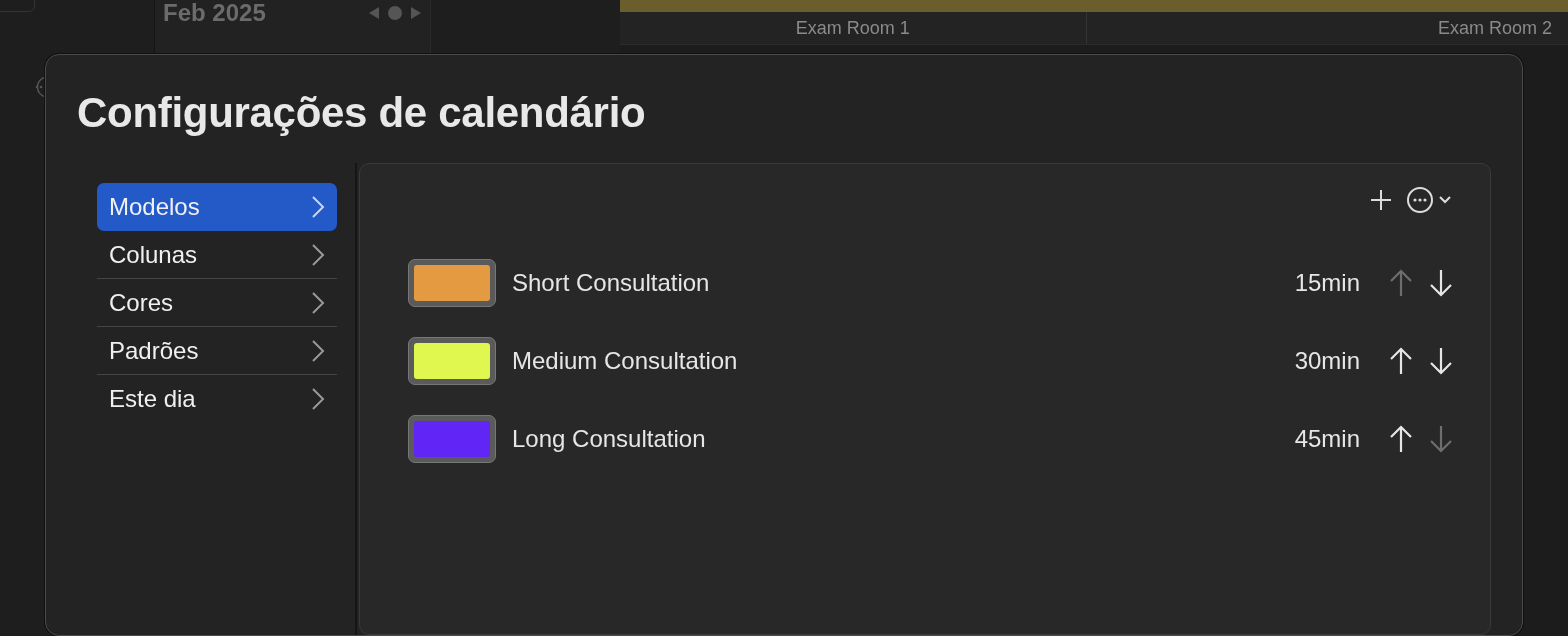 This screenshot has height=636, width=1568. Describe the element at coordinates (362, 113) in the screenshot. I see `dialog-title: Configurações de calendário` at that location.